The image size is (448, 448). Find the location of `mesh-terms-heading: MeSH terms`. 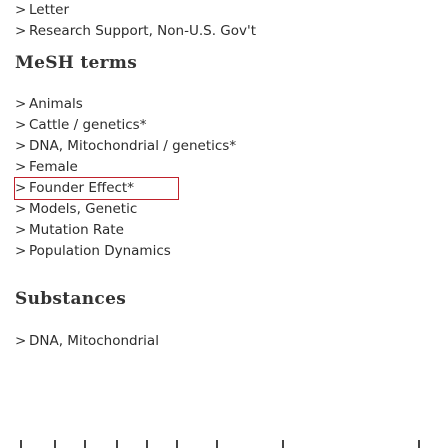

mesh-terms-heading: MeSH terms is located at coordinates (76, 63).